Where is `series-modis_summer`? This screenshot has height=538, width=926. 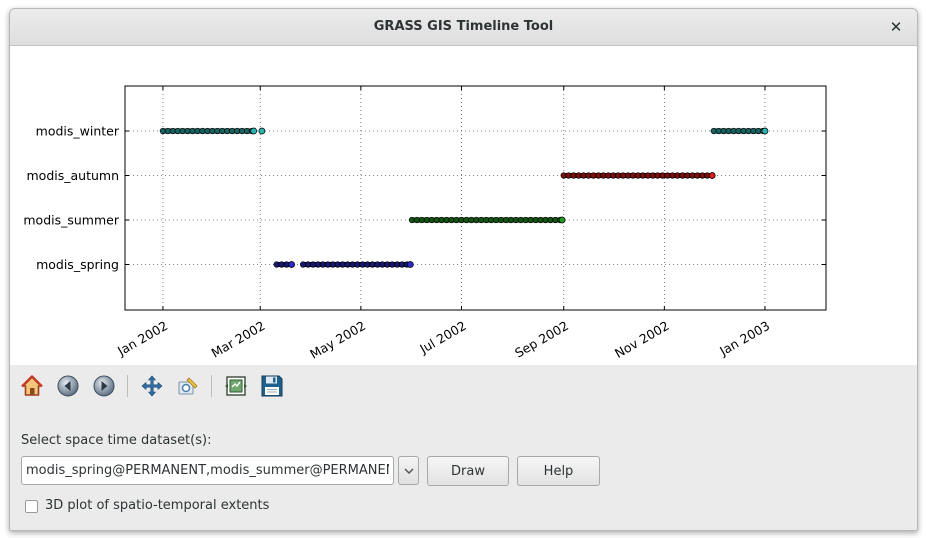 series-modis_summer is located at coordinates (487, 220).